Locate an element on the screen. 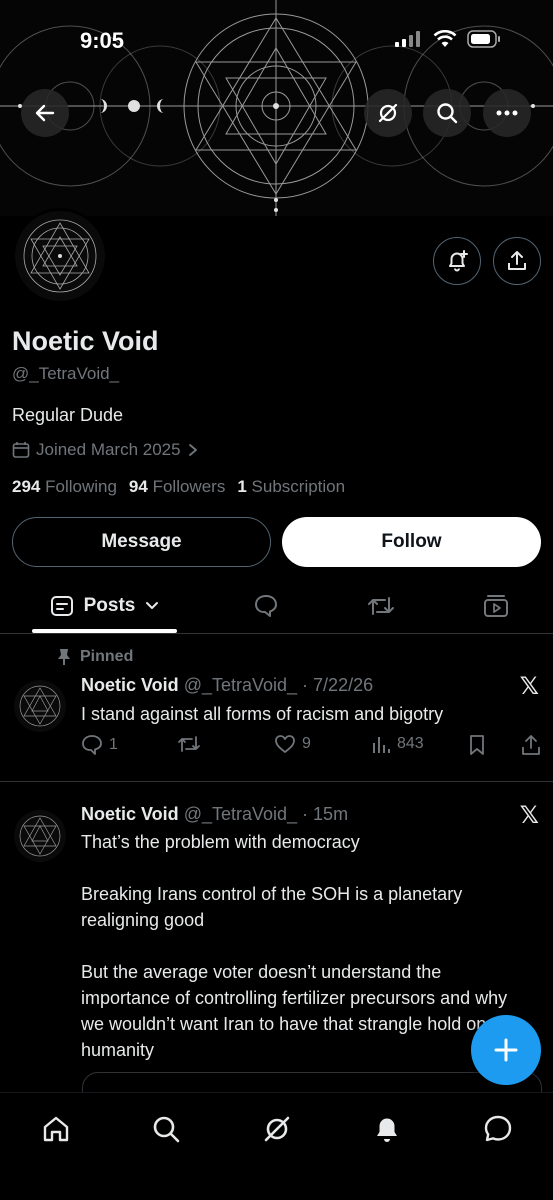 The height and width of the screenshot is (1200, 553). nav-notifications is located at coordinates (387, 1129).